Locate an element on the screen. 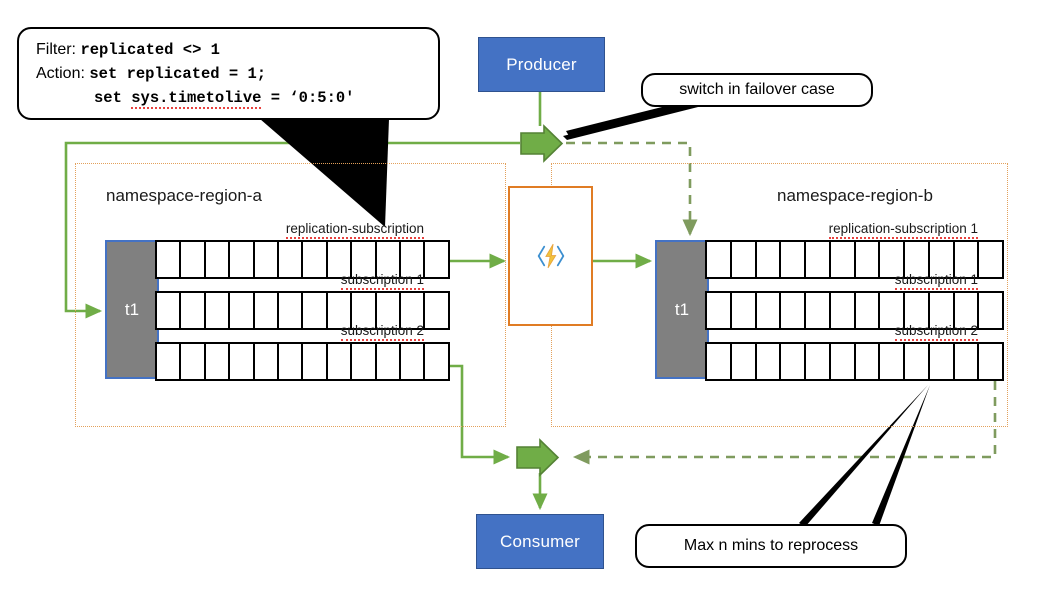 The height and width of the screenshot is (592, 1046). producer-label: Producer is located at coordinates (541, 64).